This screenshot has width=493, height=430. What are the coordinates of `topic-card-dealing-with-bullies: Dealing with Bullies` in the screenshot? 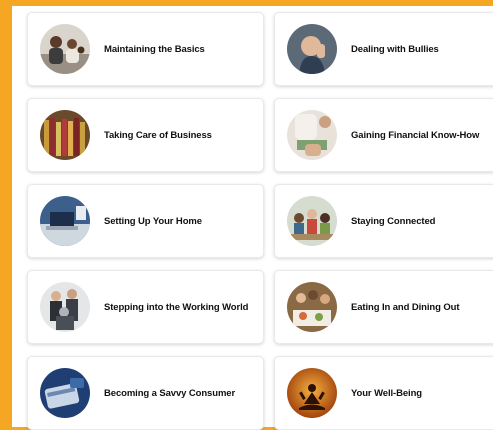 It's located at (383, 49).